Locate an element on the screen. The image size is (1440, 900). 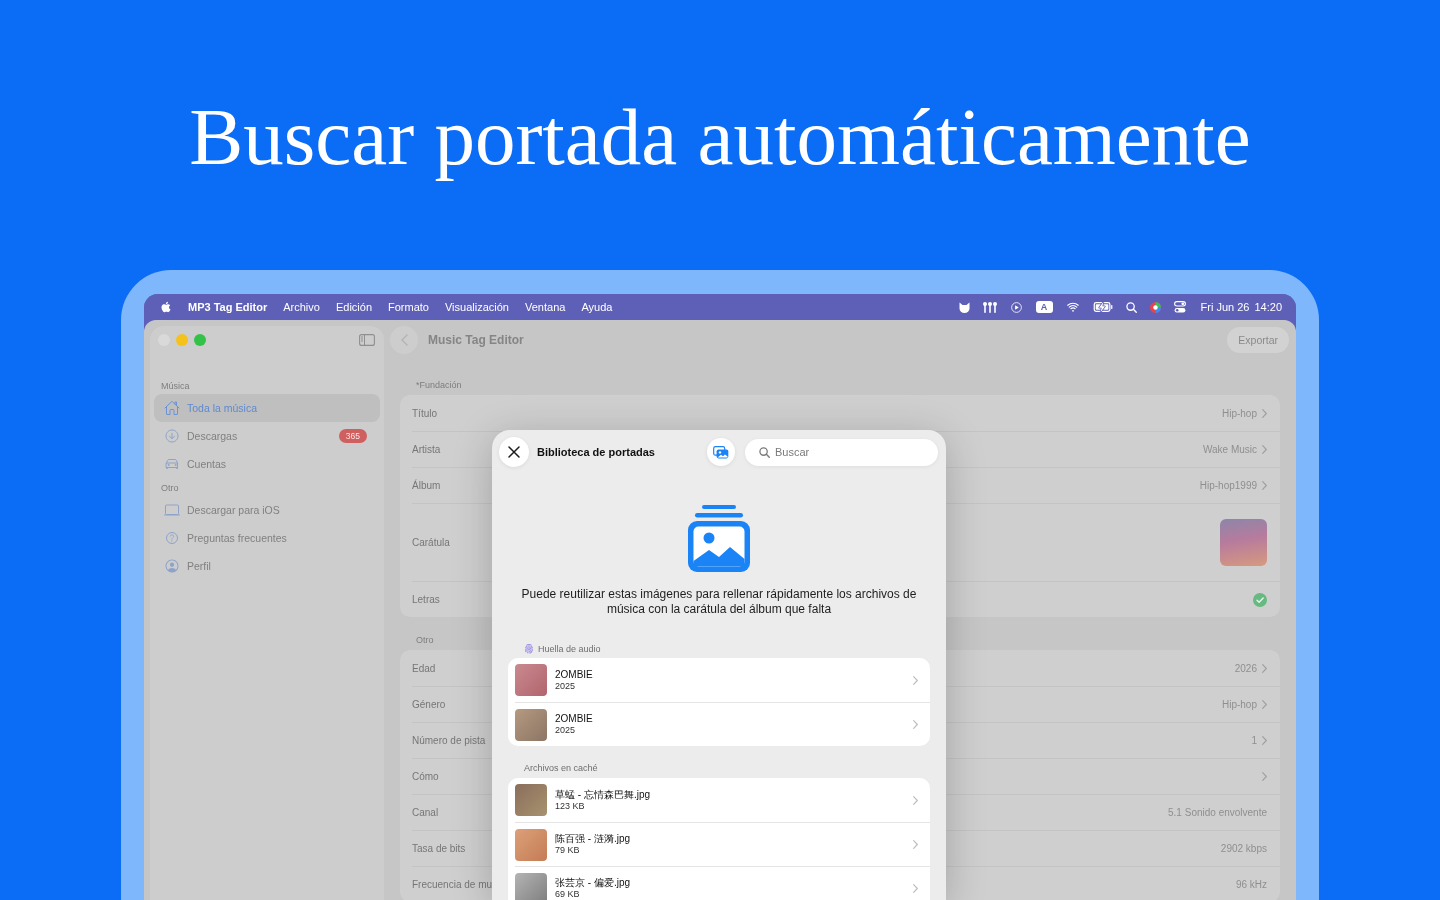
item-title: 张芸京 - 偏爱.jpg is located at coordinates (592, 883).